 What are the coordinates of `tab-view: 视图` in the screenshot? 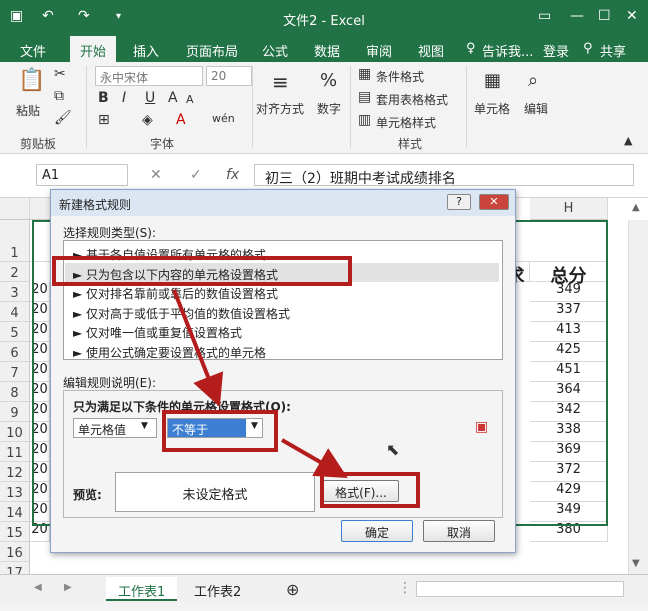 It's located at (431, 50).